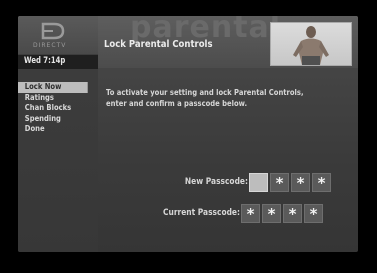  What do you see at coordinates (45, 61) in the screenshot?
I see `clock: Wed 7:14p` at bounding box center [45, 61].